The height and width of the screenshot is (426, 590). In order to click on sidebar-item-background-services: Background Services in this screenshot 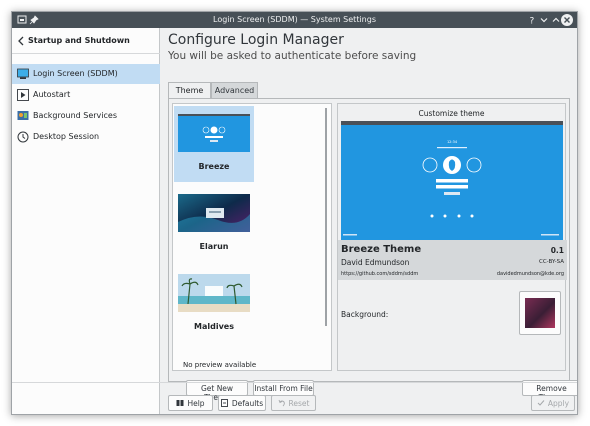, I will do `click(86, 116)`.